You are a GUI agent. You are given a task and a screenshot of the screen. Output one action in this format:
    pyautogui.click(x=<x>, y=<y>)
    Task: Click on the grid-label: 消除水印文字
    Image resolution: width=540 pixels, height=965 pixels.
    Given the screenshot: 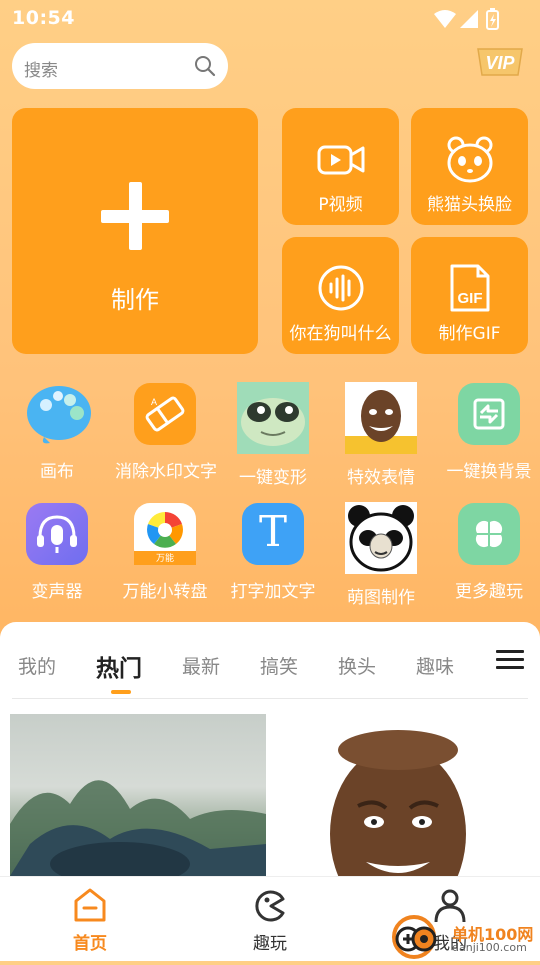 What is the action you would take?
    pyautogui.click(x=166, y=472)
    